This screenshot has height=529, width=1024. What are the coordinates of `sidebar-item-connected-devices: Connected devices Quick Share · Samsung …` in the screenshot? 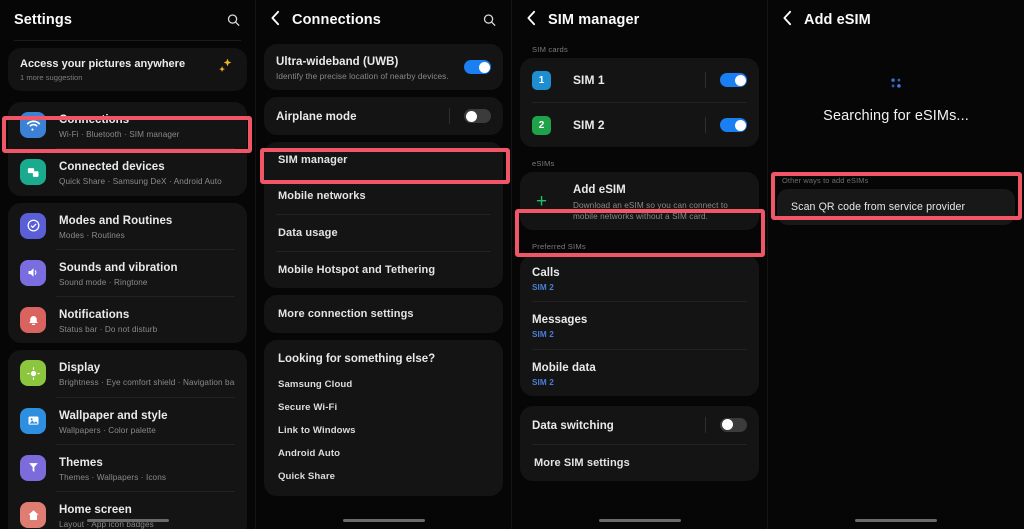 It's located at (127, 172).